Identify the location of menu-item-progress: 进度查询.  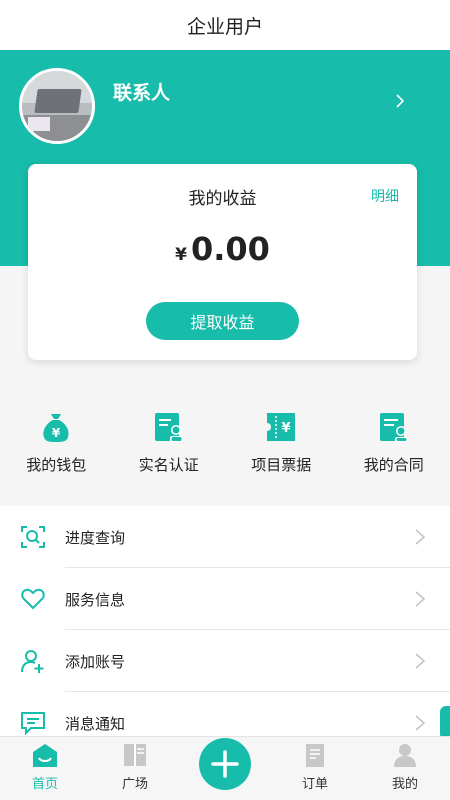
(225, 537).